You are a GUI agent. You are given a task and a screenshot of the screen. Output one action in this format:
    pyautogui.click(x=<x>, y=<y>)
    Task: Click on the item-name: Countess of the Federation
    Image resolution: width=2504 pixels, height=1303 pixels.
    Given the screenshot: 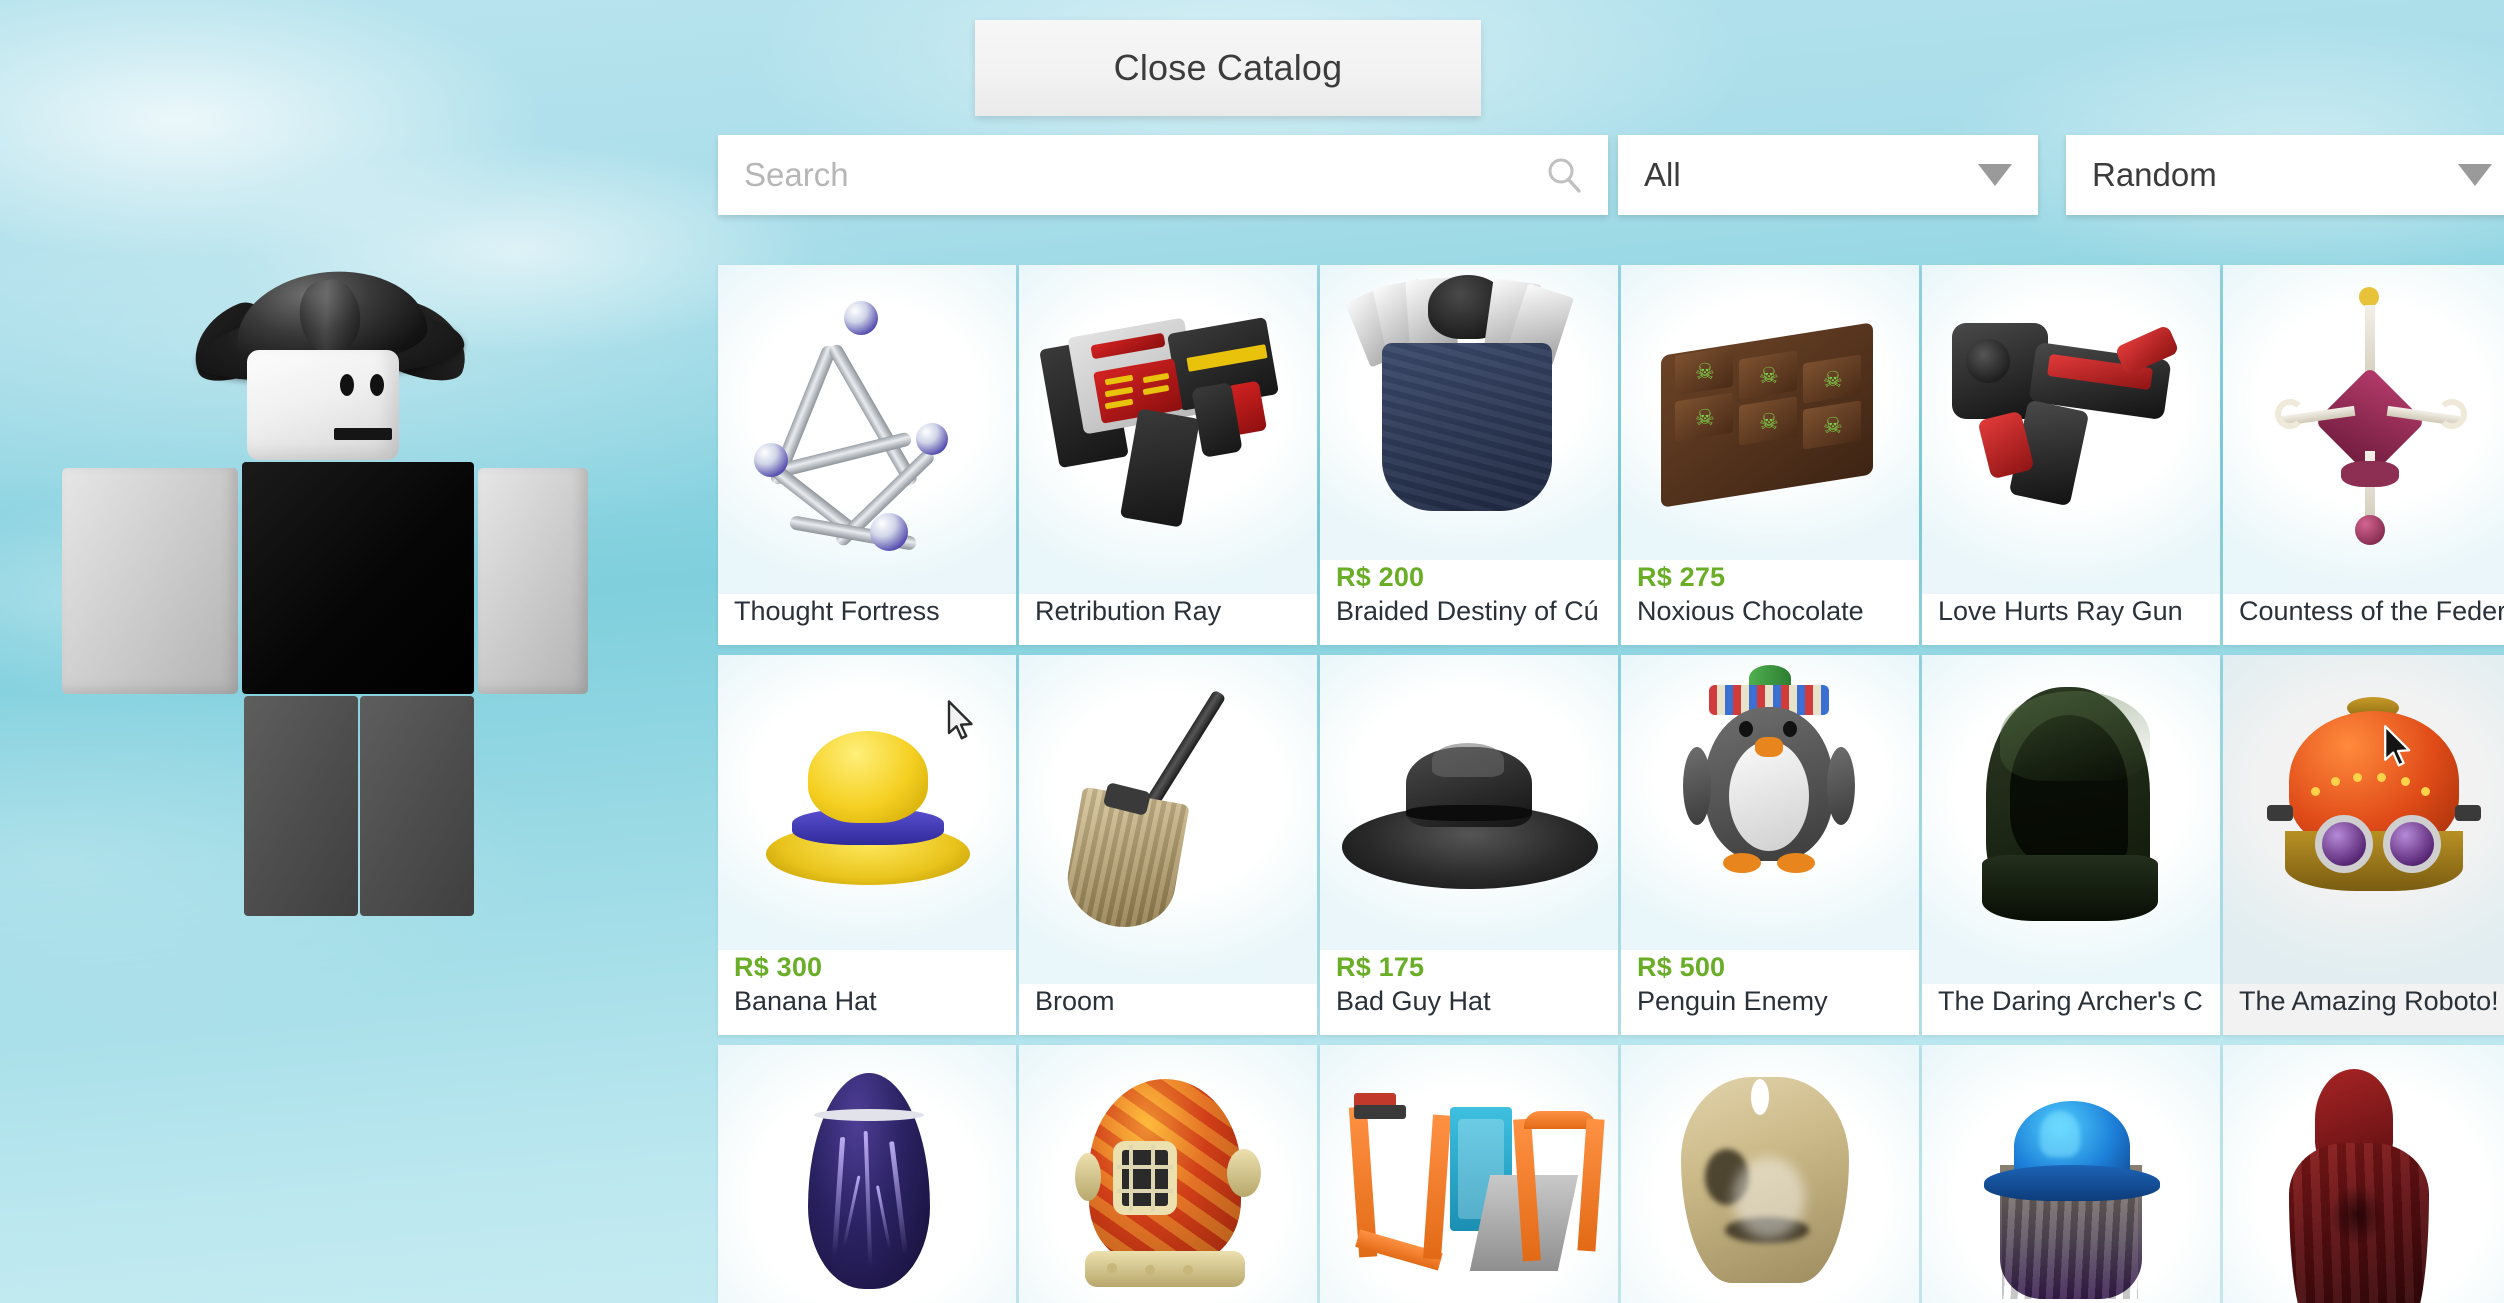 What is the action you would take?
    pyautogui.click(x=2371, y=611)
    